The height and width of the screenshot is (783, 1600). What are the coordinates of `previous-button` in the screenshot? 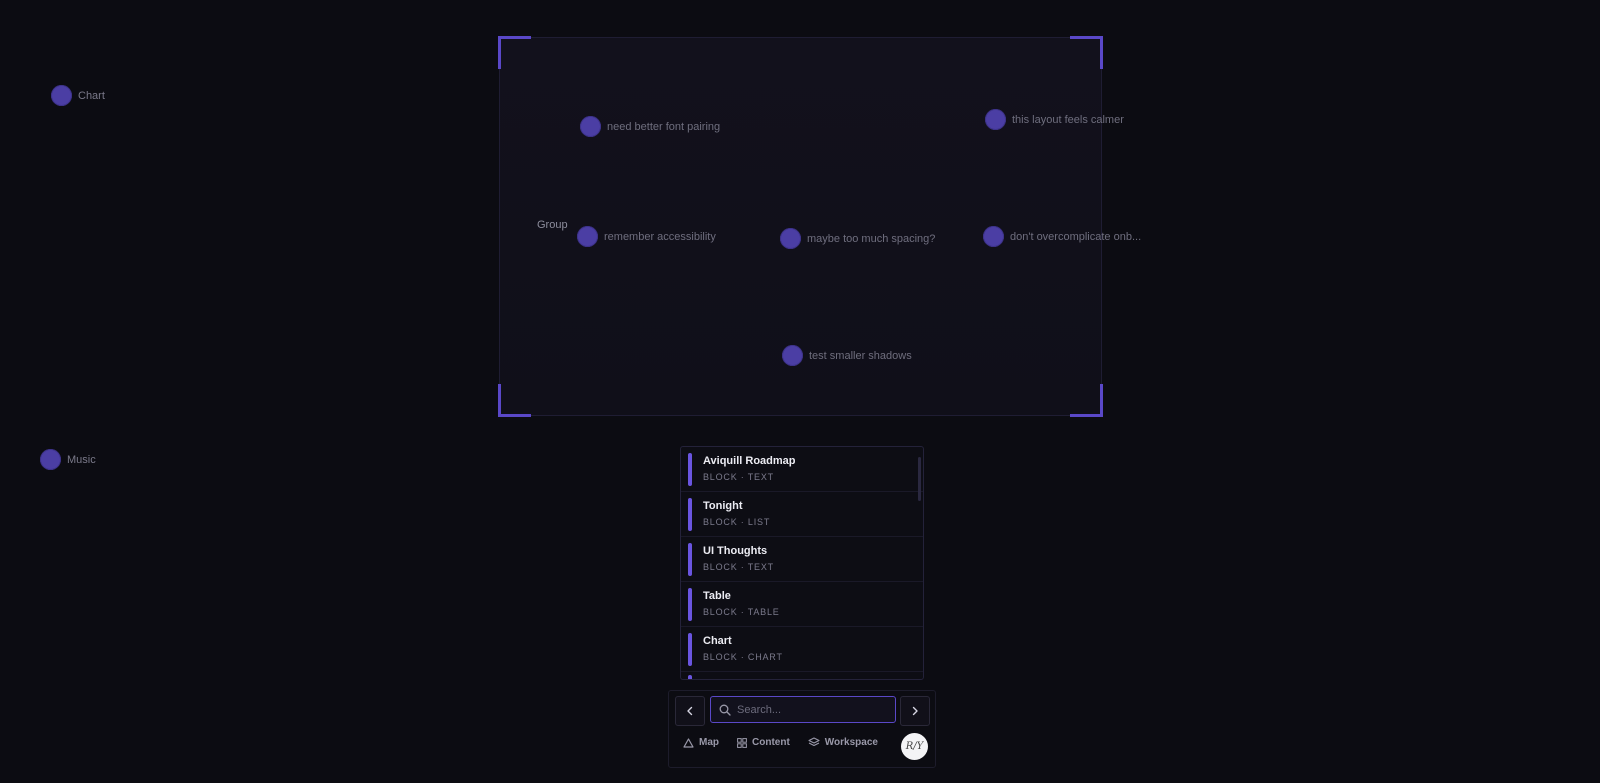 It's located at (690, 711).